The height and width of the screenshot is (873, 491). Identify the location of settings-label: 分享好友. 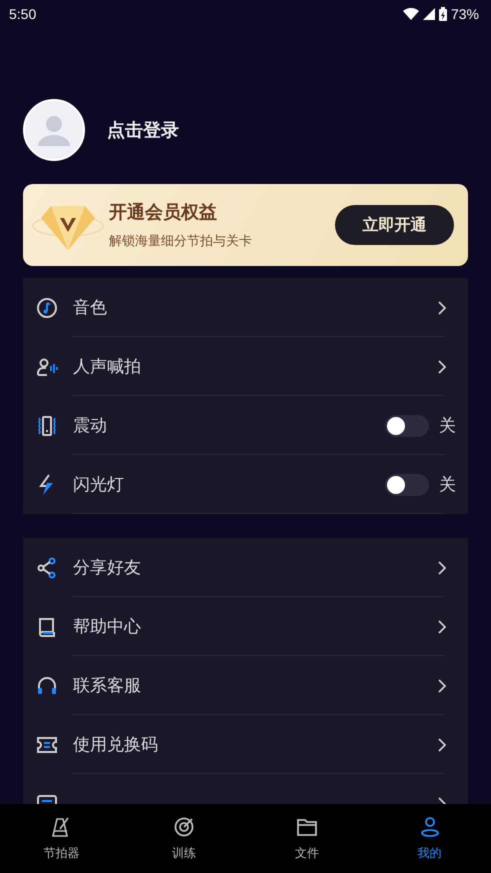
(107, 568).